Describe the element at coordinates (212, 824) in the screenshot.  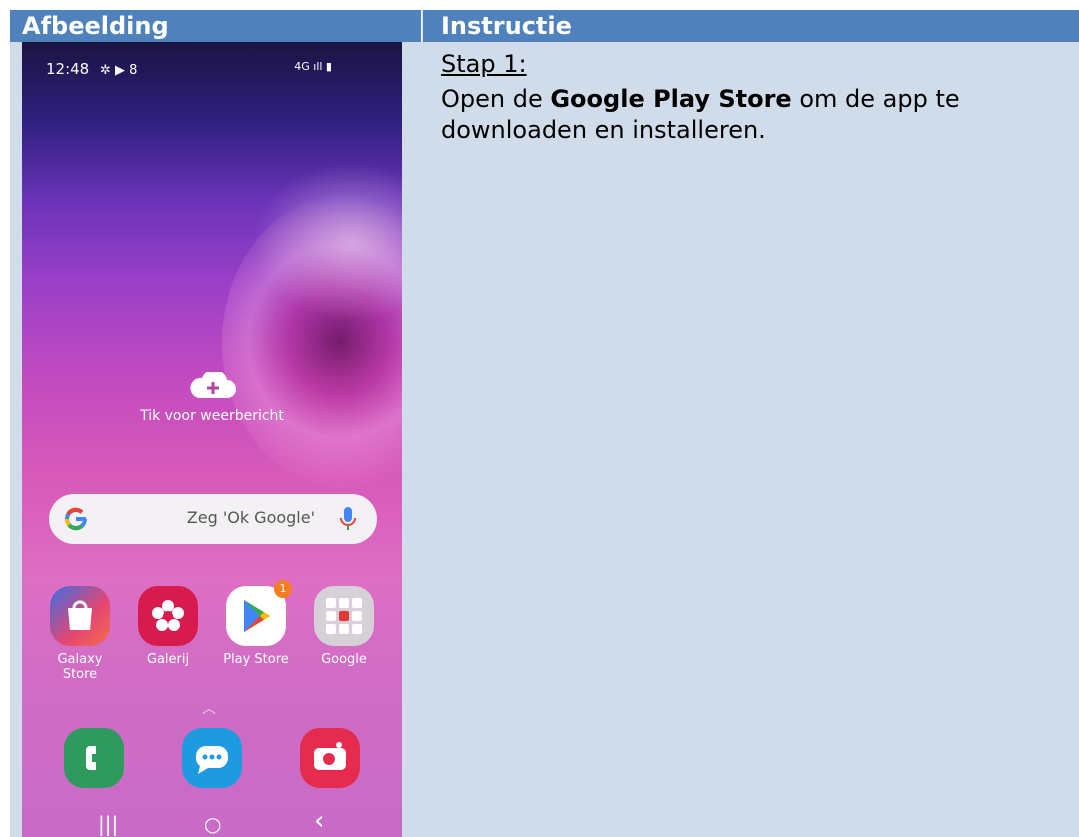
I see `nav-home-button: ○` at that location.